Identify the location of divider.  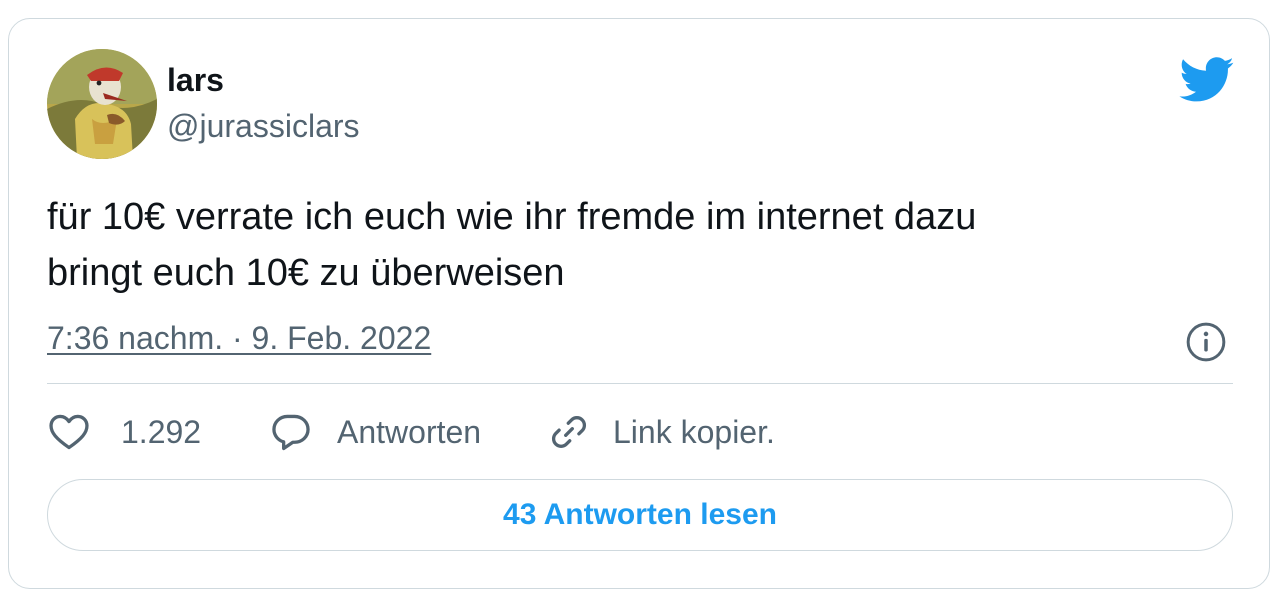
(640, 383).